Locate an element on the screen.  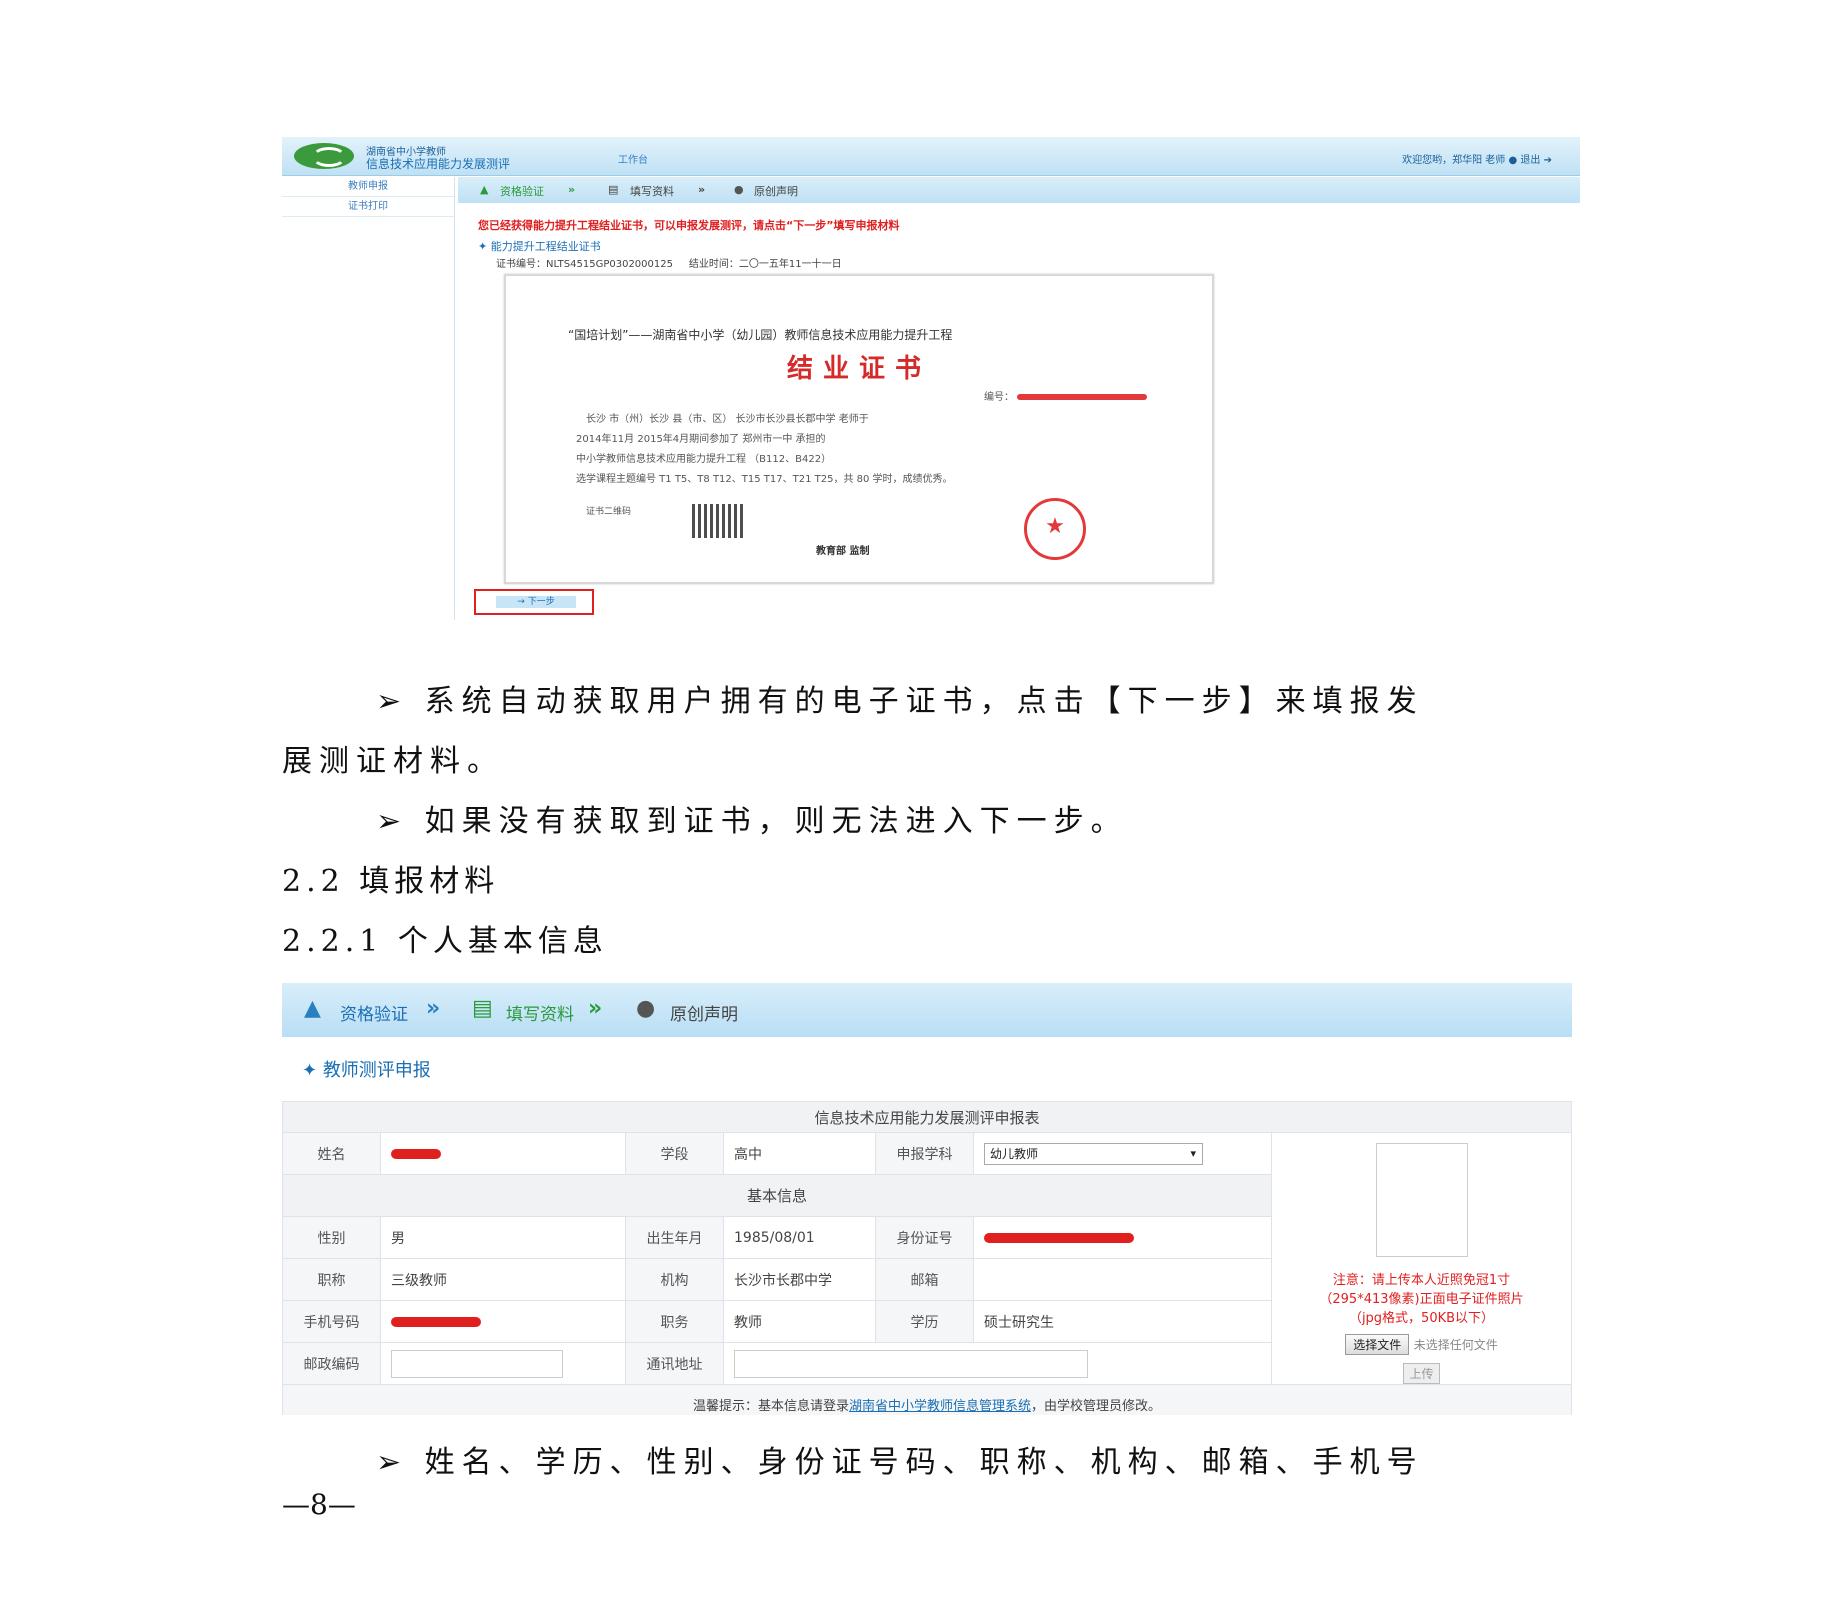
choose-file-button: 选择文件 is located at coordinates (1377, 1344).